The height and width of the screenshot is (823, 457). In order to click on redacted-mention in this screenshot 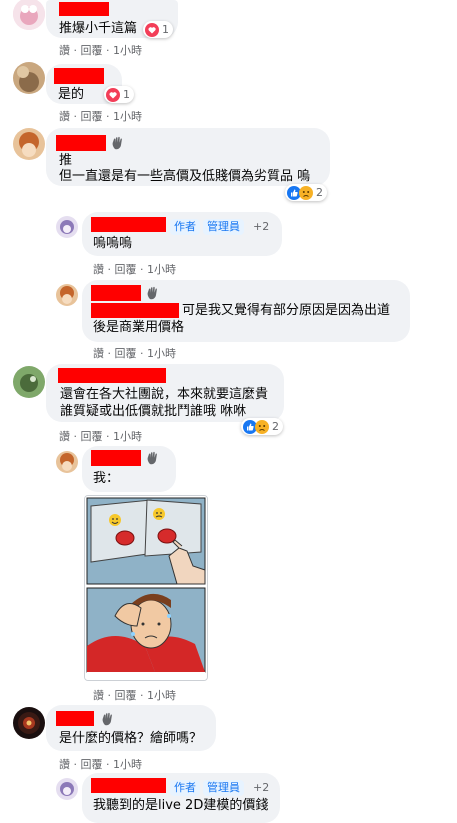, I will do `click(135, 310)`.